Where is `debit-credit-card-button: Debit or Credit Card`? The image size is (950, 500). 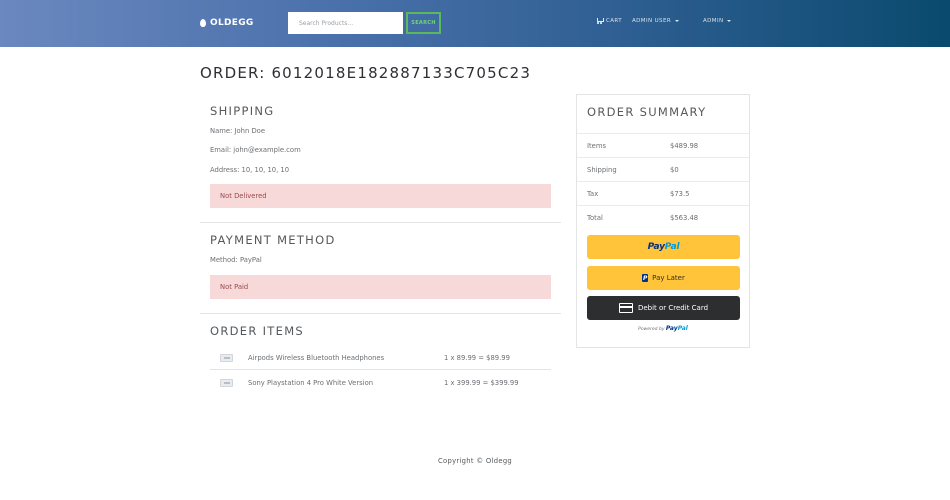 debit-credit-card-button: Debit or Credit Card is located at coordinates (663, 308).